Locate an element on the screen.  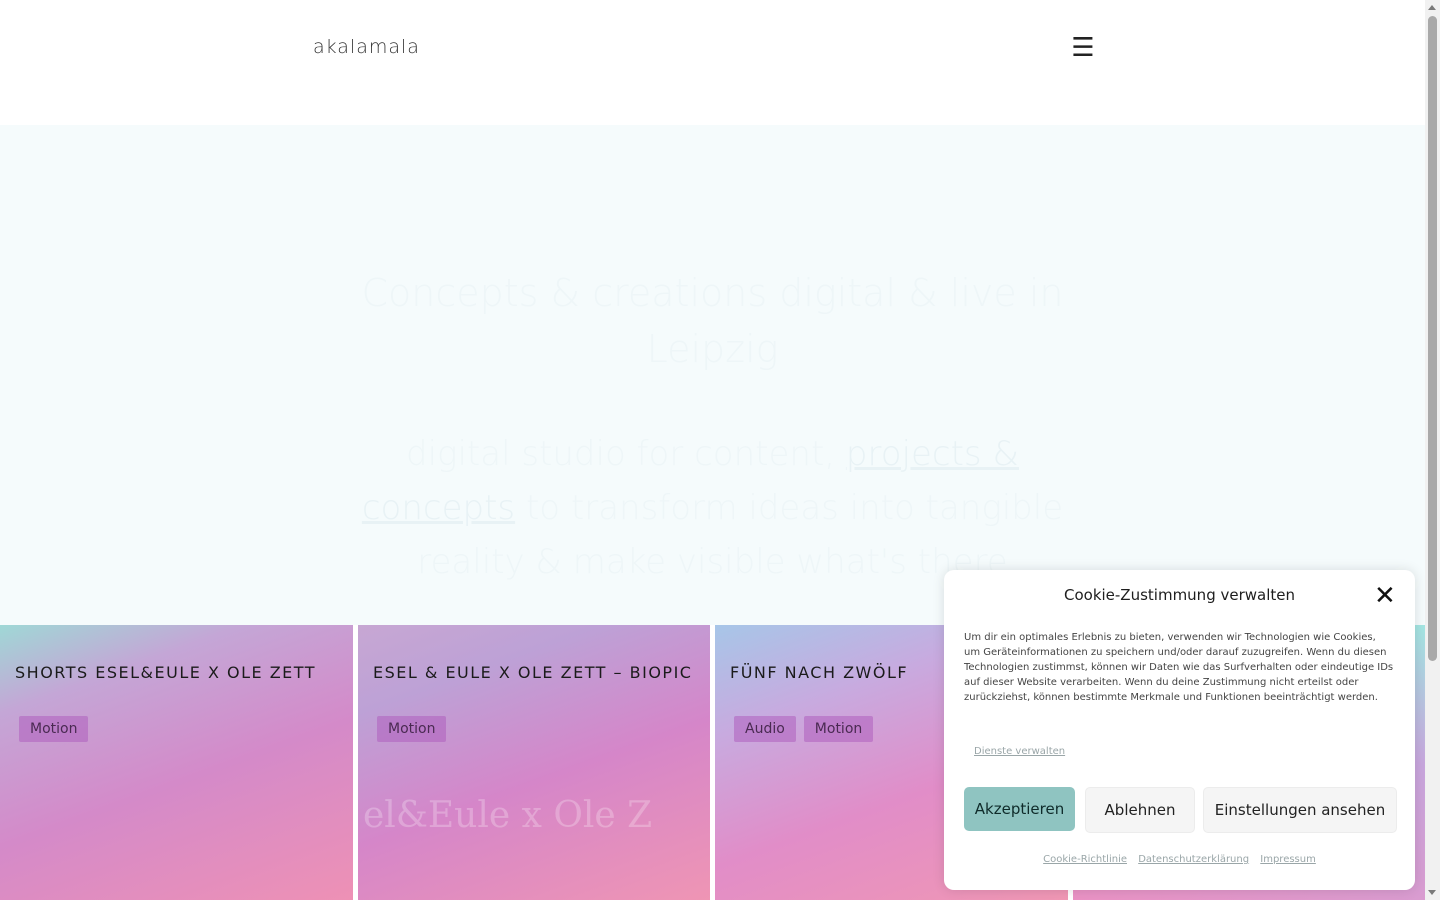
project-card-tags: Audio Motion is located at coordinates (804, 729).